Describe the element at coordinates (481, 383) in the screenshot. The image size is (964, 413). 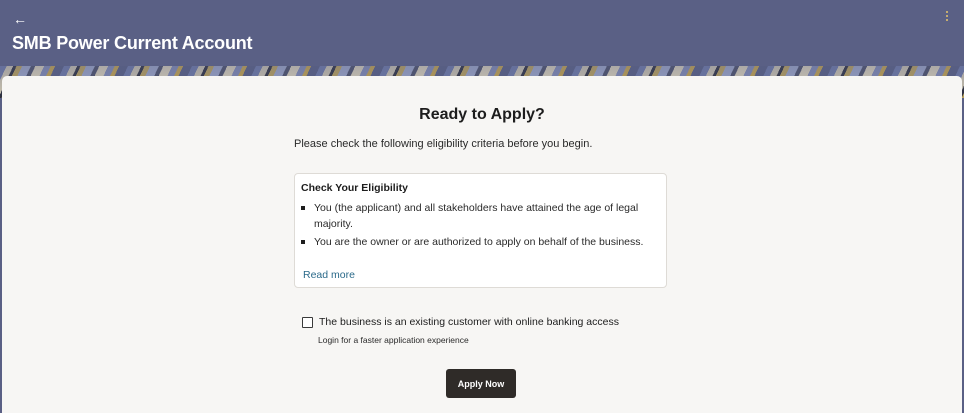
I see `apply-now-button: Apply Now` at that location.